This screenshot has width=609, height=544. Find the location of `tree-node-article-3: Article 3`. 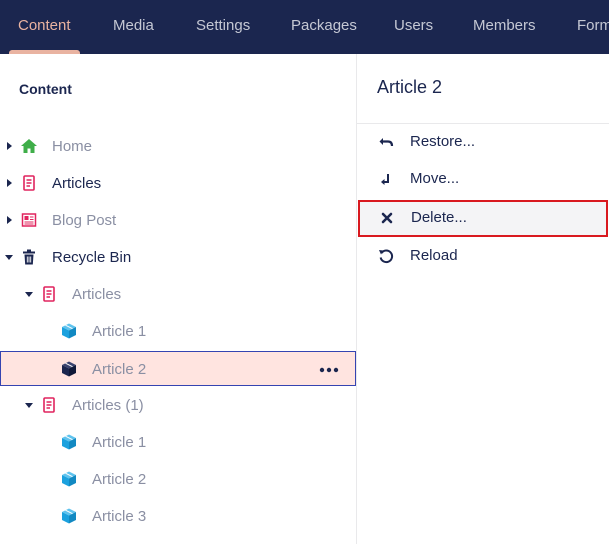

tree-node-article-3: Article 3 is located at coordinates (178, 516).